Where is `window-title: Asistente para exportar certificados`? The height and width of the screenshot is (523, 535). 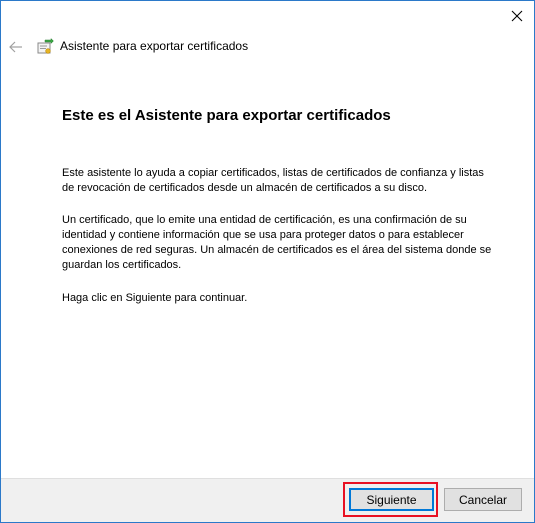
window-title: Asistente para exportar certificados is located at coordinates (154, 46).